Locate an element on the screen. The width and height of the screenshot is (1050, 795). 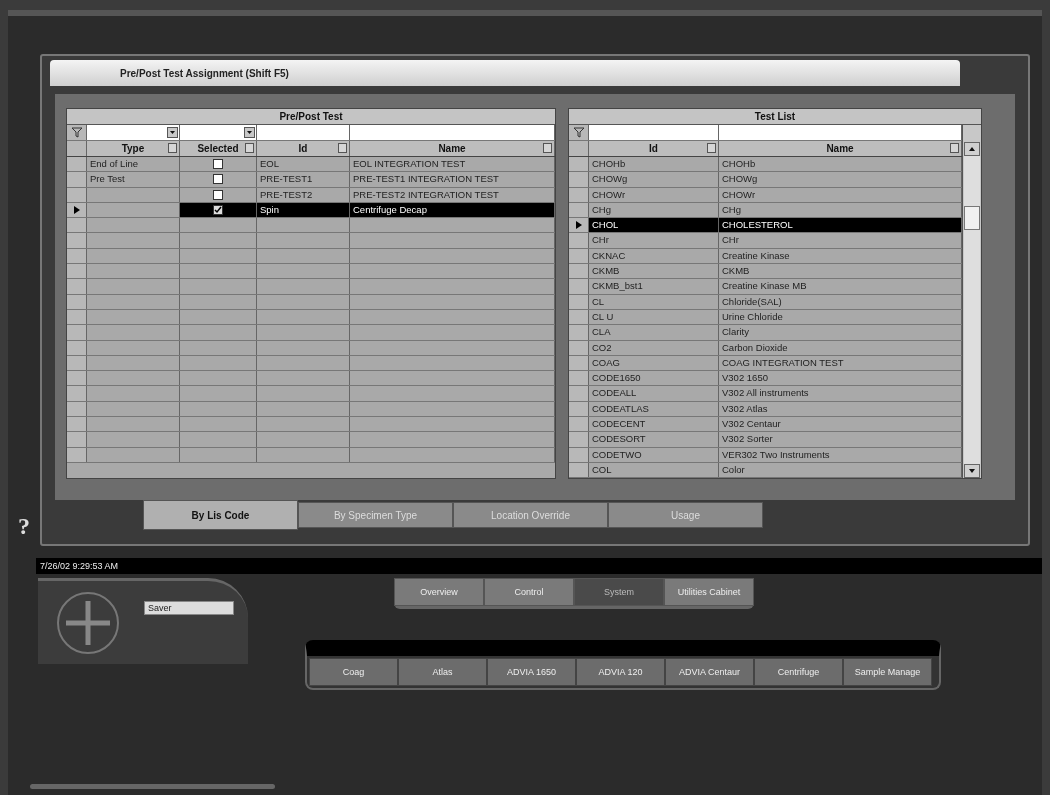
table-cell: COL is located at coordinates (654, 470).